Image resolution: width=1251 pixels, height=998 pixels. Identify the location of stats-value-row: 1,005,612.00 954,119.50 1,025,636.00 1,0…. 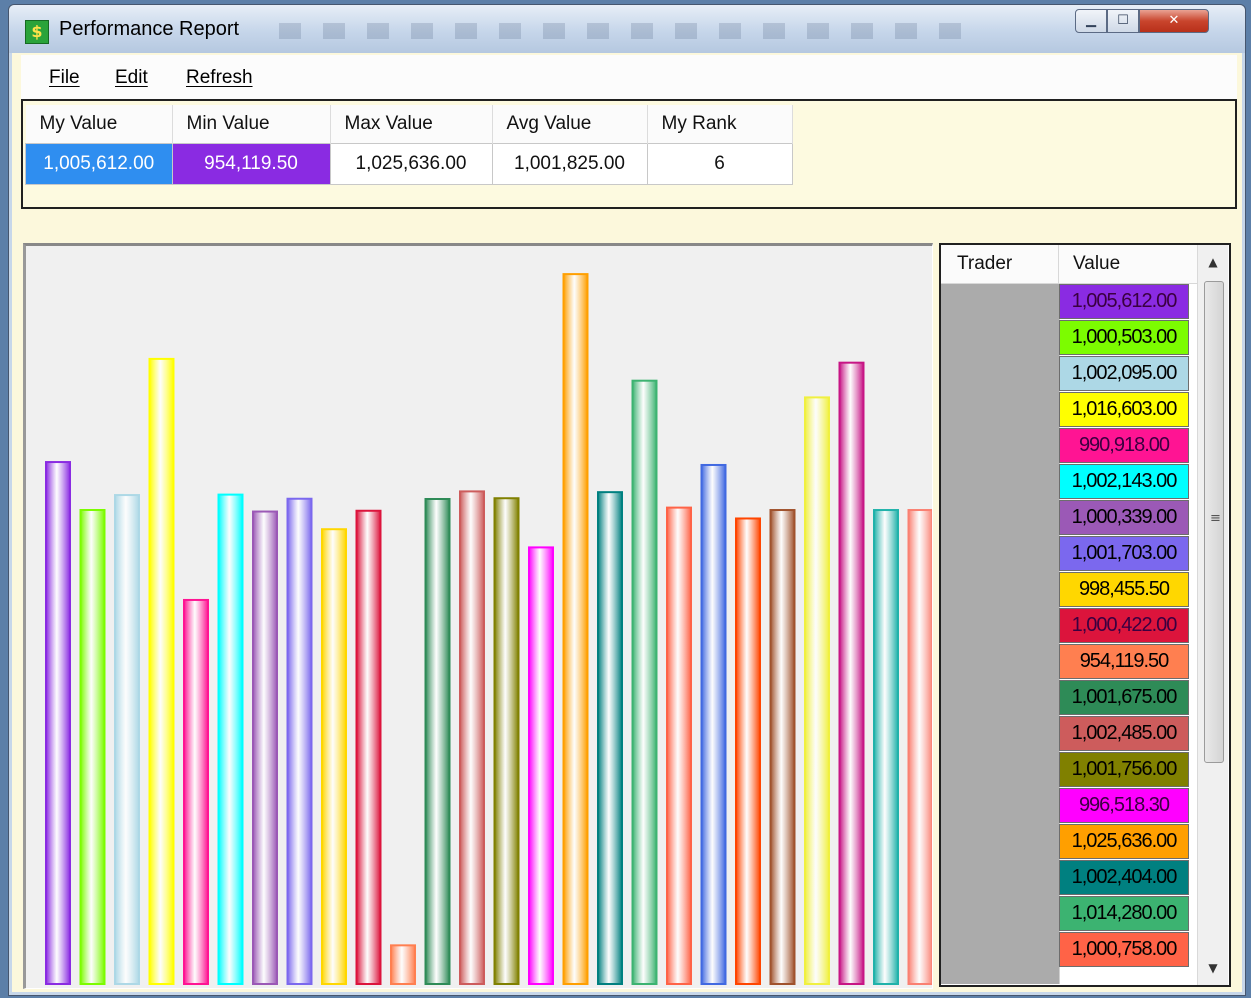
(409, 164).